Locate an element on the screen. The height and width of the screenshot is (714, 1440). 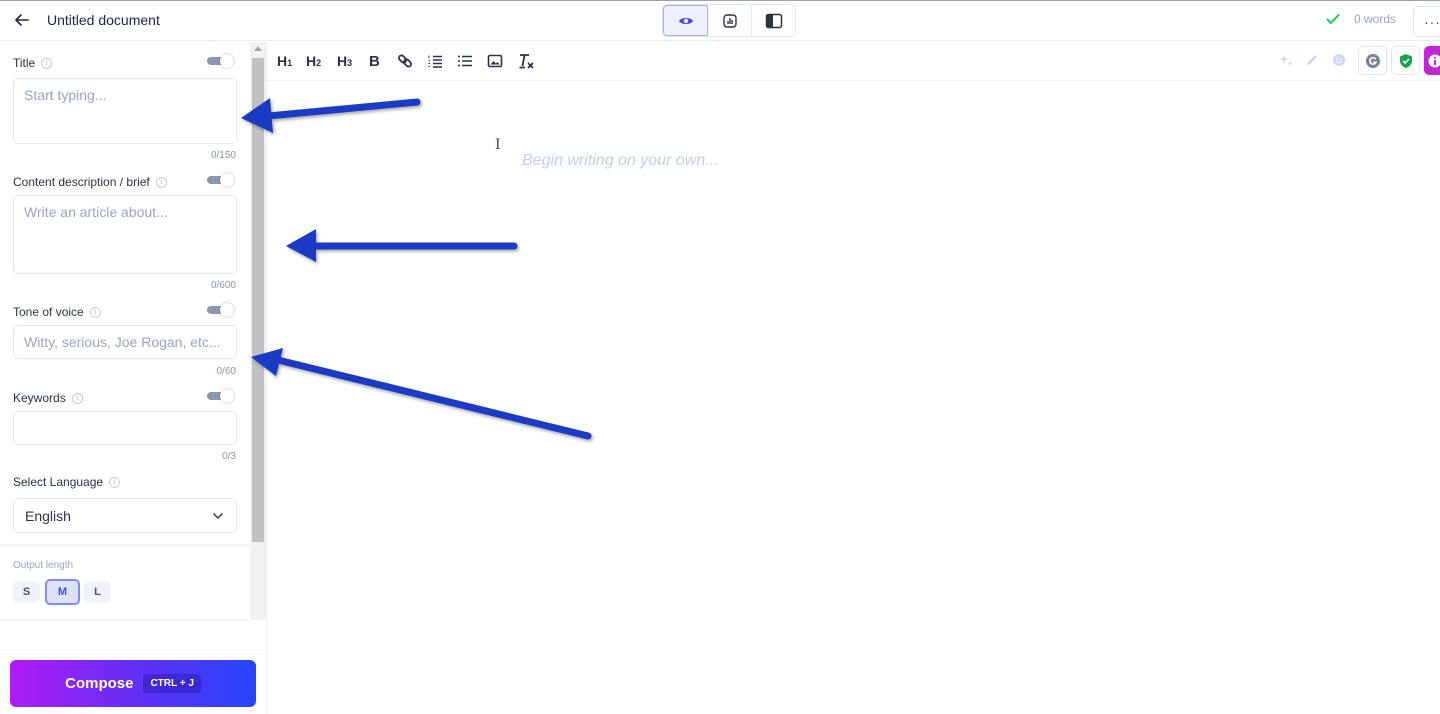
link-button is located at coordinates (405, 61).